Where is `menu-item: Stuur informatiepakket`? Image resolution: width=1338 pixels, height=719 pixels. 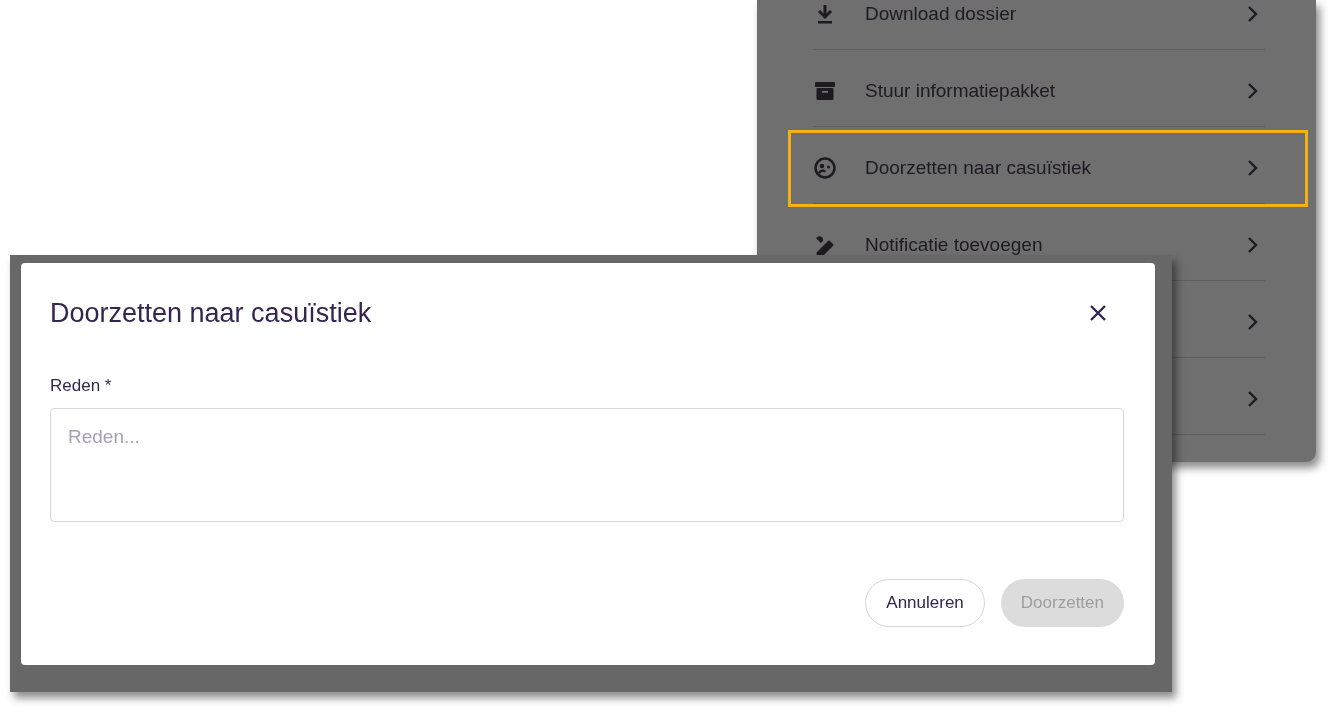
menu-item: Stuur informatiepakket is located at coordinates (1048, 91).